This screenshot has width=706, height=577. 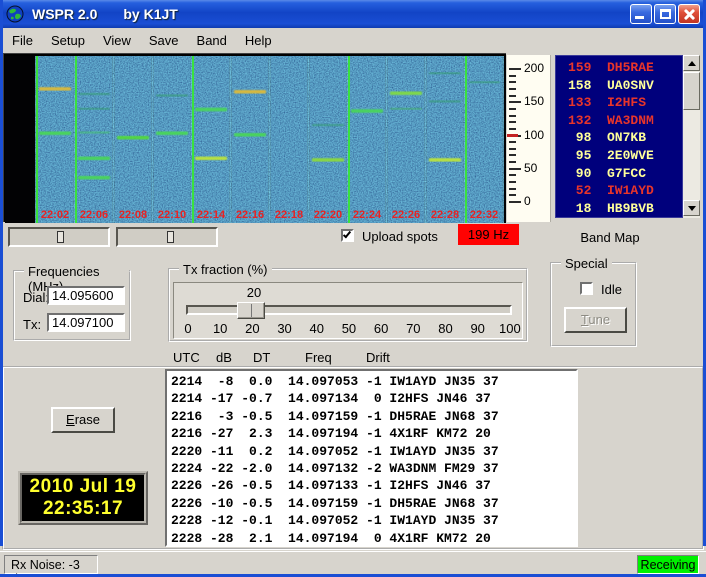 I want to click on scale-tick-label: 0, so click(x=527, y=201).